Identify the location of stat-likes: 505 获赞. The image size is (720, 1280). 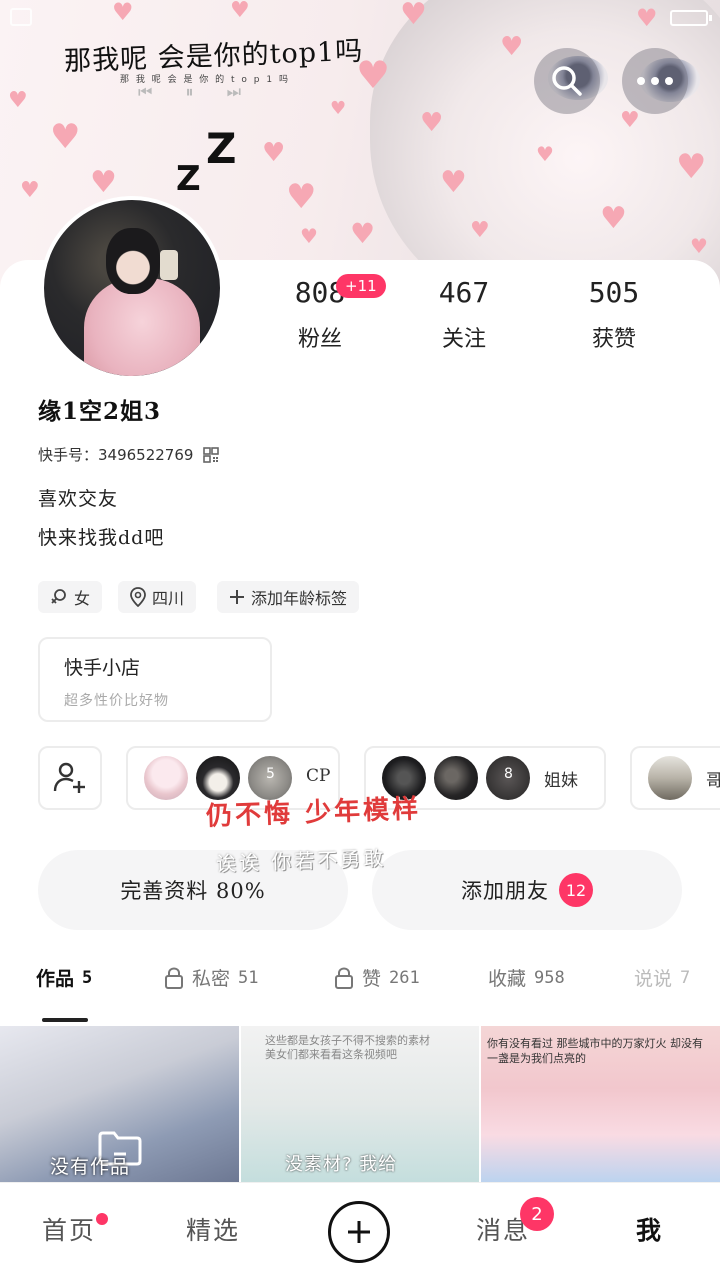
(614, 314).